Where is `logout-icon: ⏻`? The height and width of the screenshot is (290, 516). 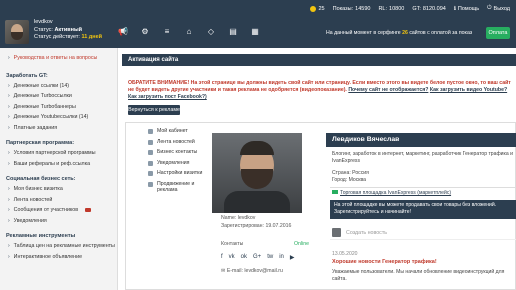
logout-icon: ⏻ is located at coordinates (489, 8).